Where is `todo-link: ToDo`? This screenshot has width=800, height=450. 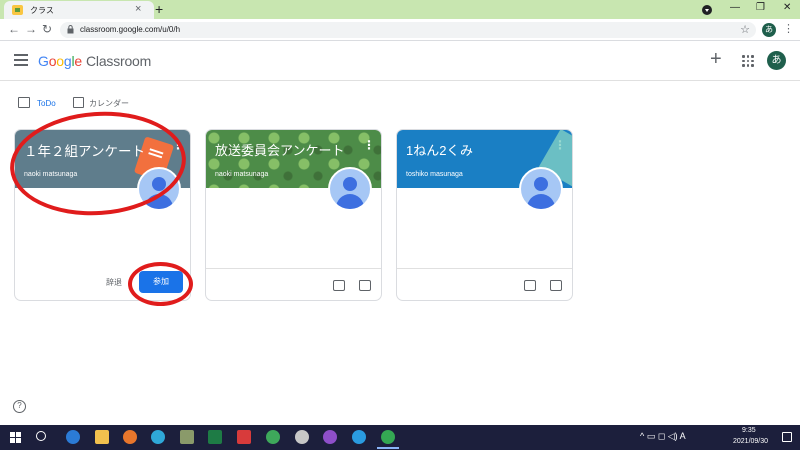 todo-link: ToDo is located at coordinates (46, 103).